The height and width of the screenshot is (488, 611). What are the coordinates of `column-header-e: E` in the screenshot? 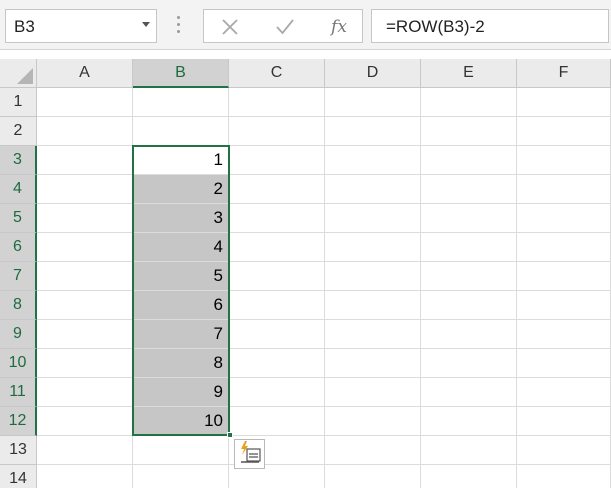 It's located at (469, 73).